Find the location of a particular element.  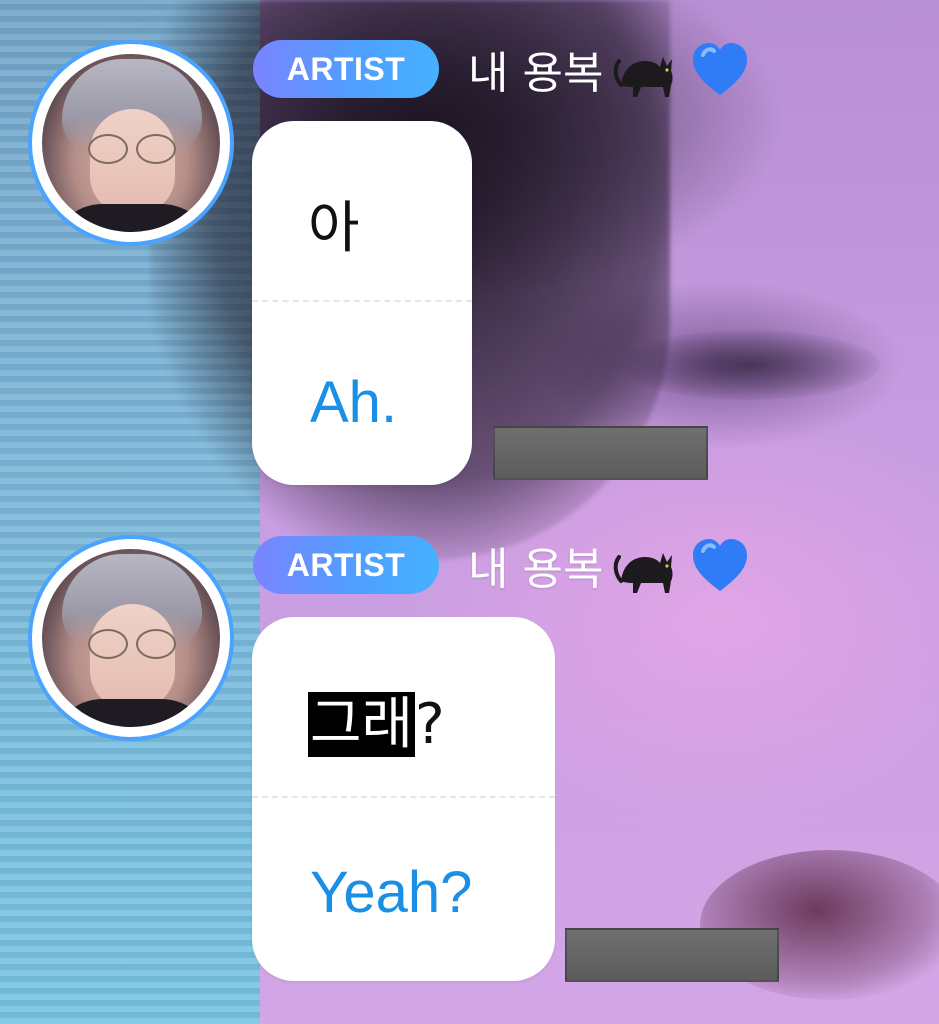

message-english-translation: Ah. is located at coordinates (354, 402).